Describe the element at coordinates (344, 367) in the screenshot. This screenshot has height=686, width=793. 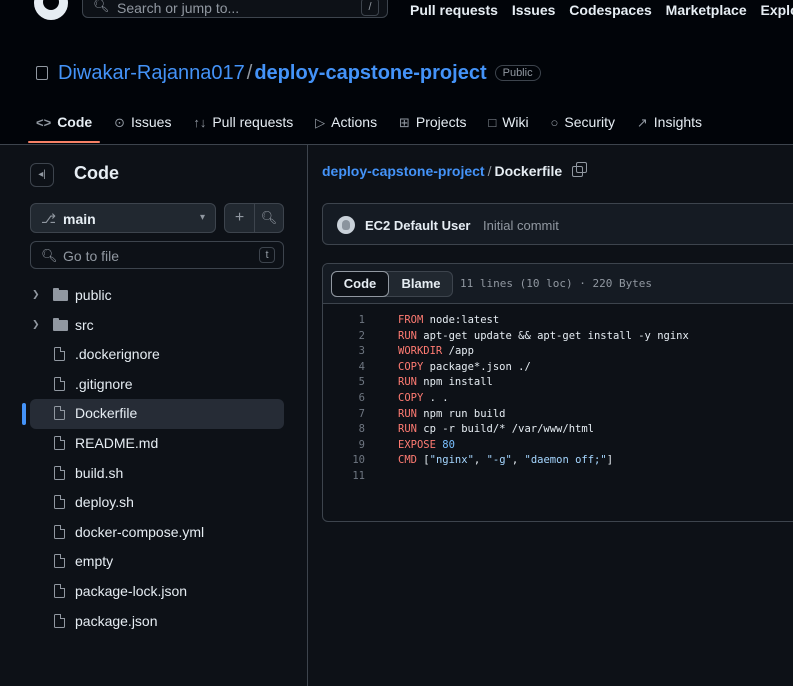
I see `line-number: 4` at that location.